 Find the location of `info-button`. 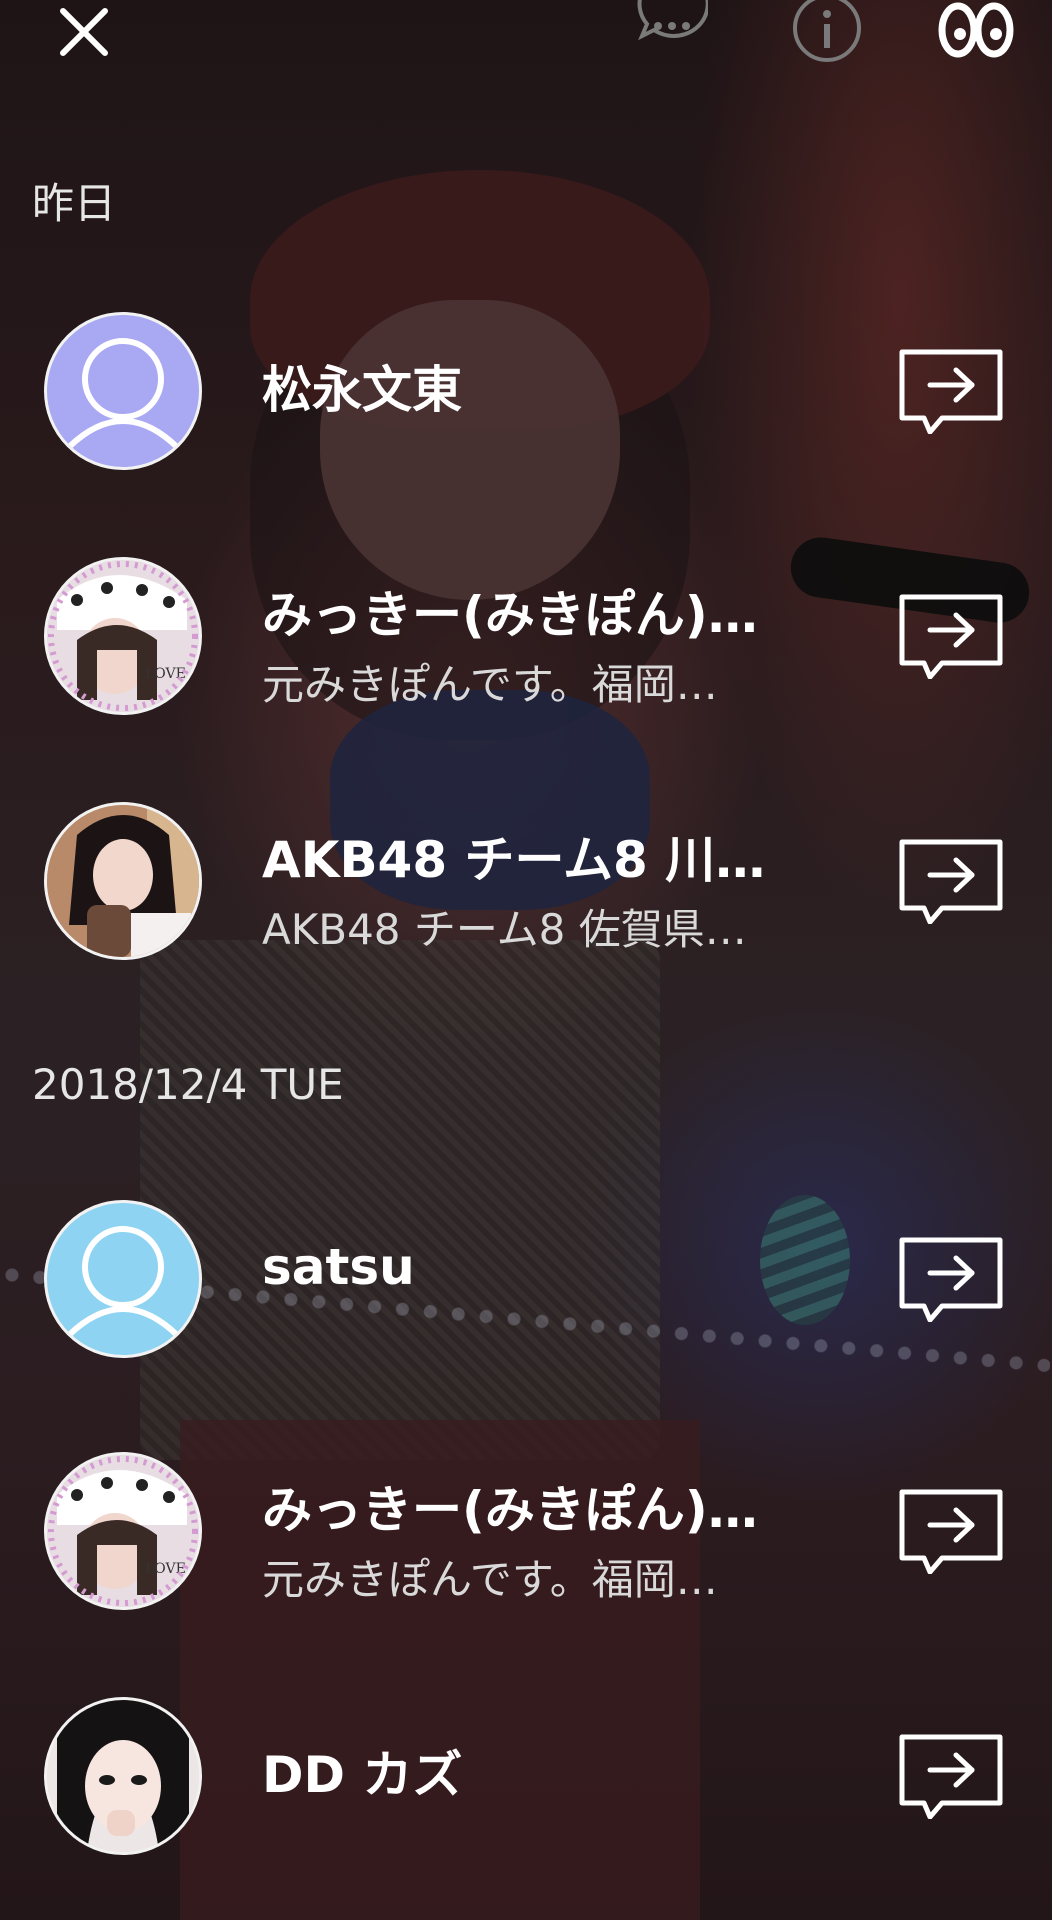

info-button is located at coordinates (827, 32).